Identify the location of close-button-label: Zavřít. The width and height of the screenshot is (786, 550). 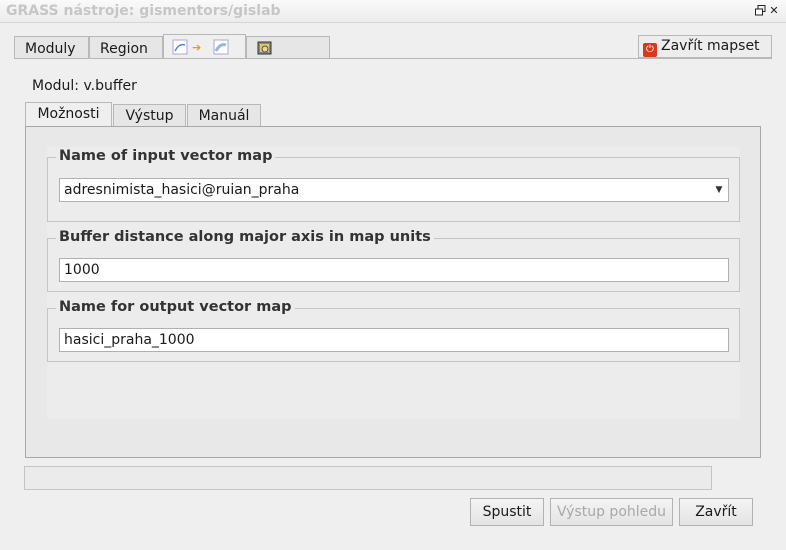
(716, 512).